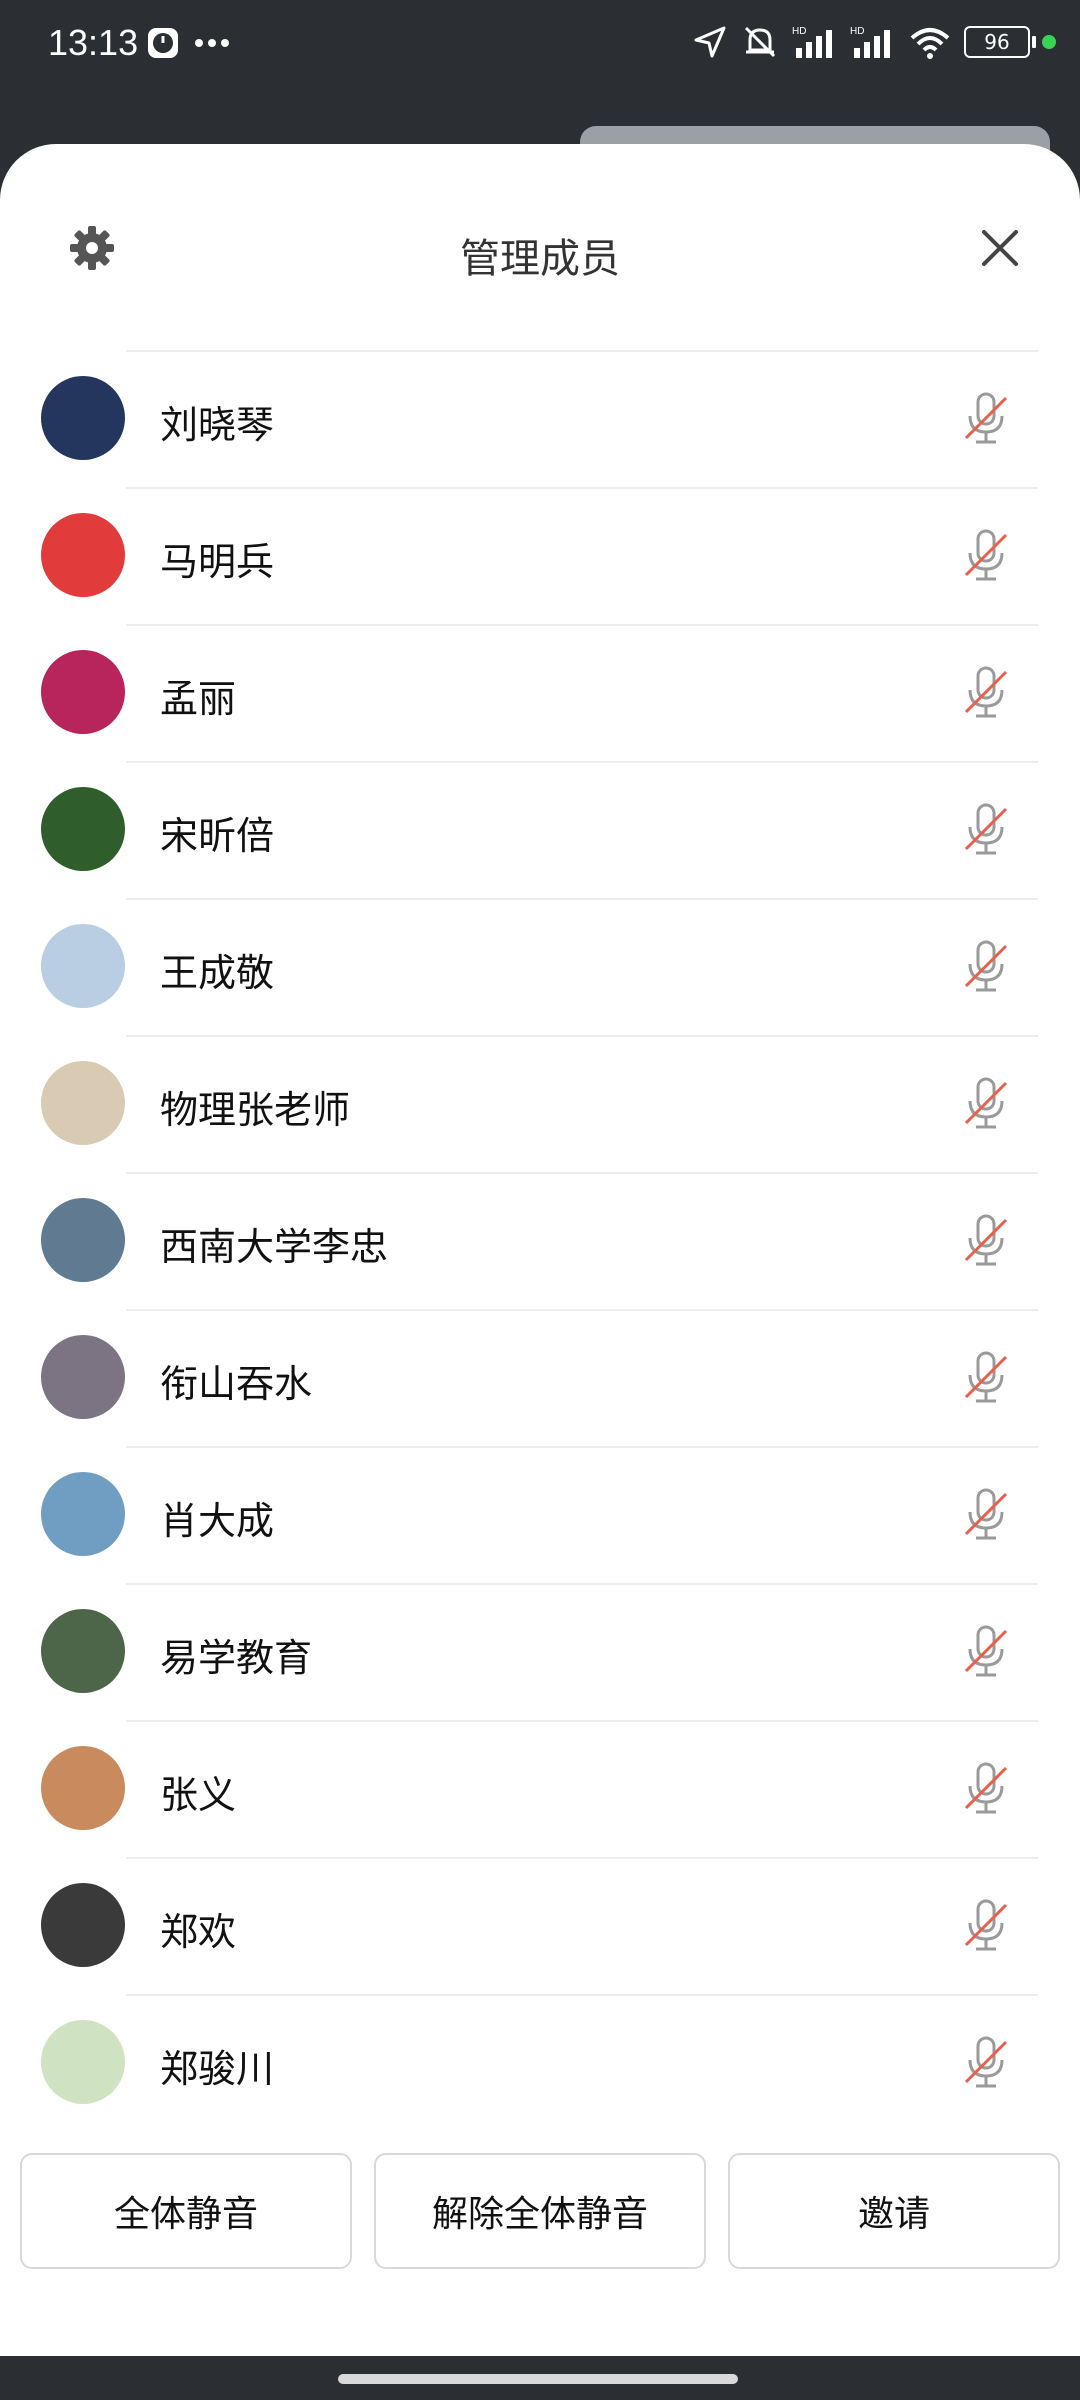  Describe the element at coordinates (540, 2062) in the screenshot. I see `member-row: 郑骏川` at that location.